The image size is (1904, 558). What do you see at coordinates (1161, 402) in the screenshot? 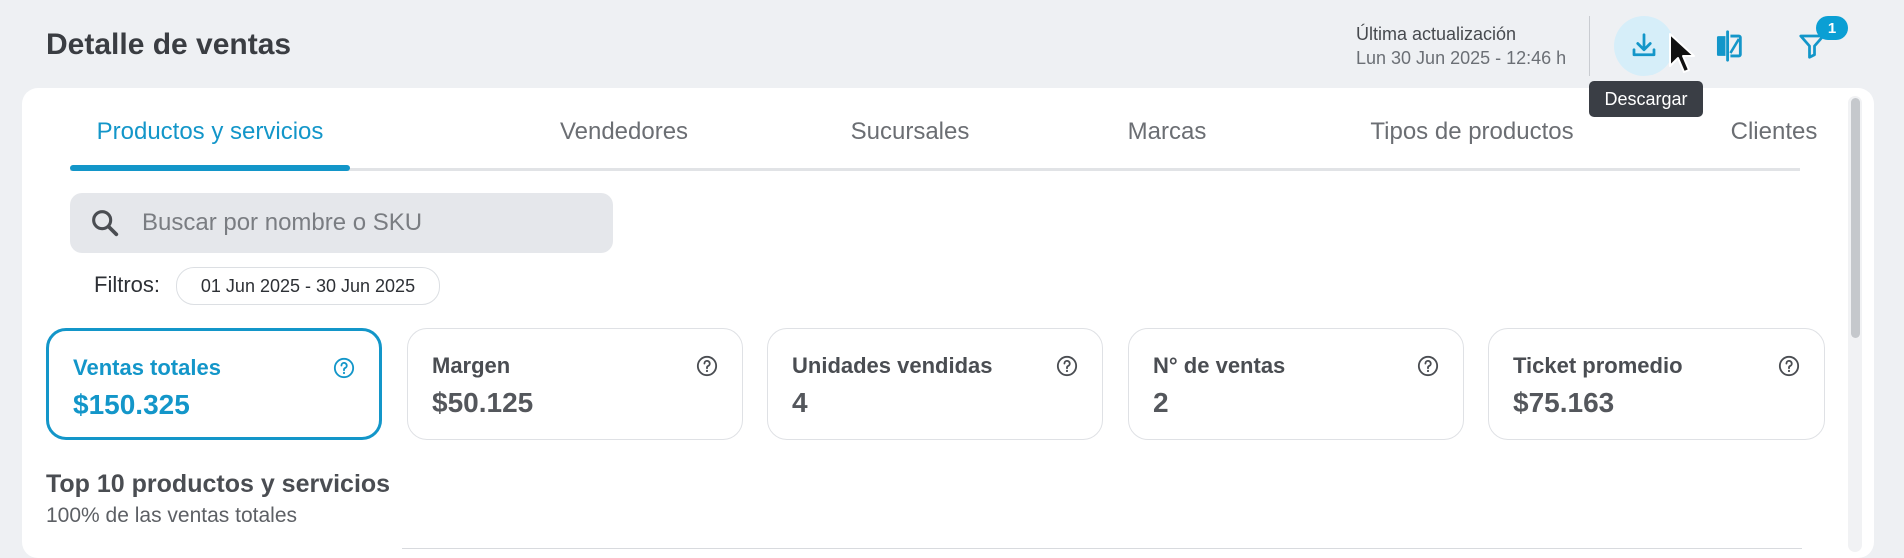
I see `kpi-value: 2` at bounding box center [1161, 402].